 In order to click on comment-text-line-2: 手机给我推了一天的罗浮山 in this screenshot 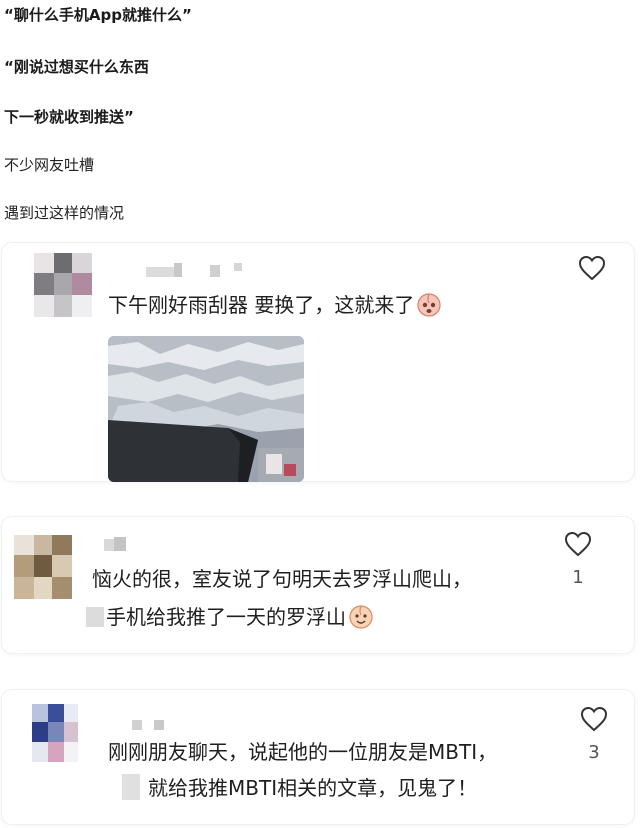, I will do `click(230, 617)`.